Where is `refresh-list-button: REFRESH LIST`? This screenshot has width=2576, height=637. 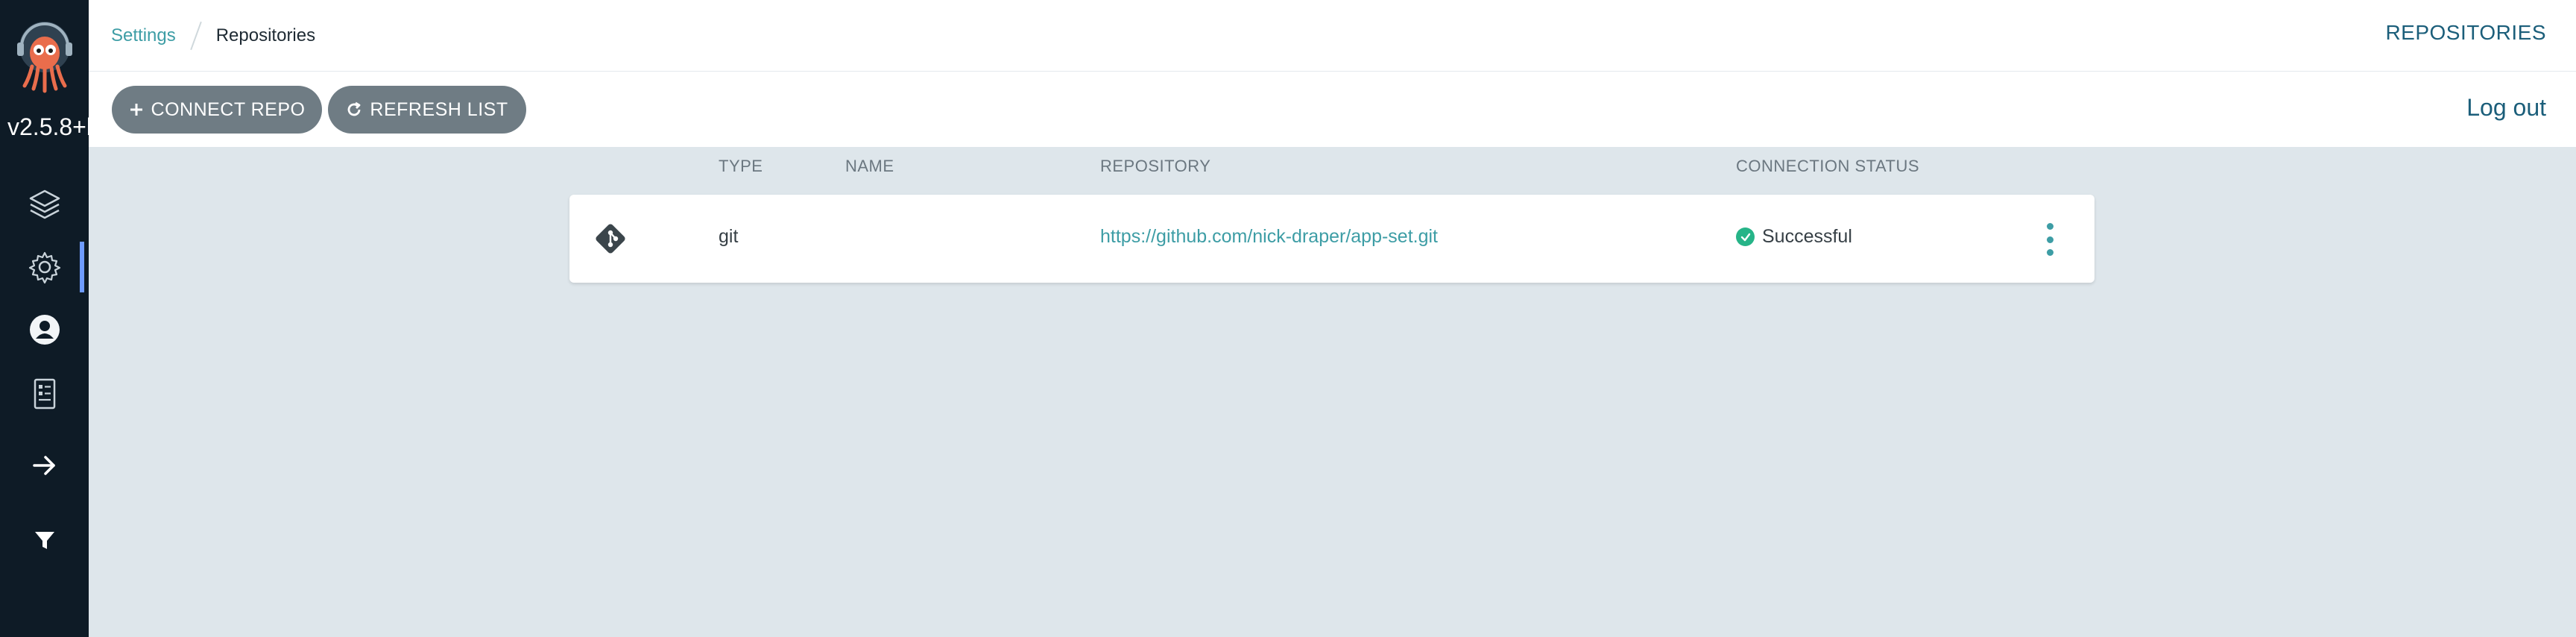
refresh-list-button: REFRESH LIST is located at coordinates (427, 110).